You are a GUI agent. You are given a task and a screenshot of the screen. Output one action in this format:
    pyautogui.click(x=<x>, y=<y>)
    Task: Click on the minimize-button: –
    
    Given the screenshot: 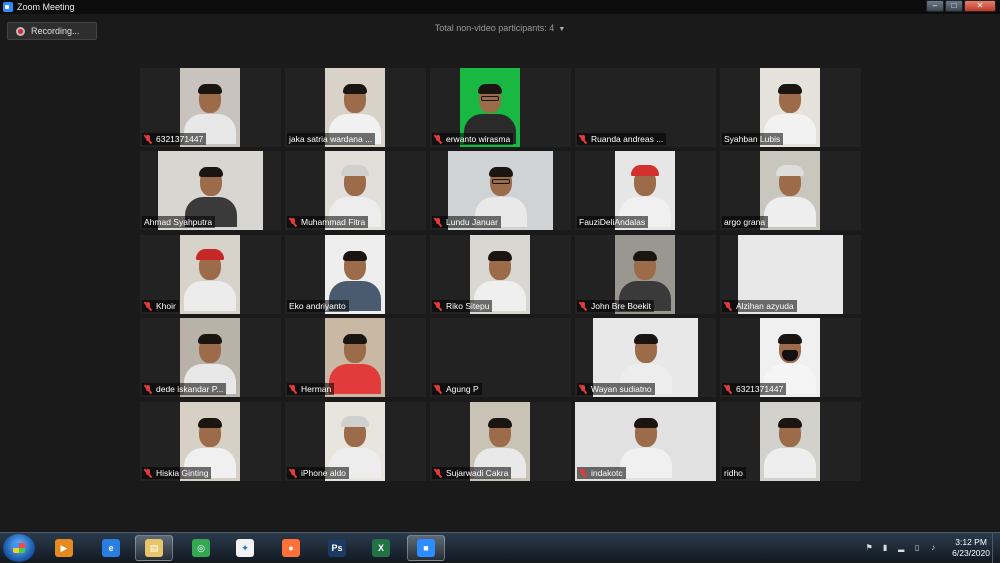 What is the action you would take?
    pyautogui.click(x=935, y=6)
    